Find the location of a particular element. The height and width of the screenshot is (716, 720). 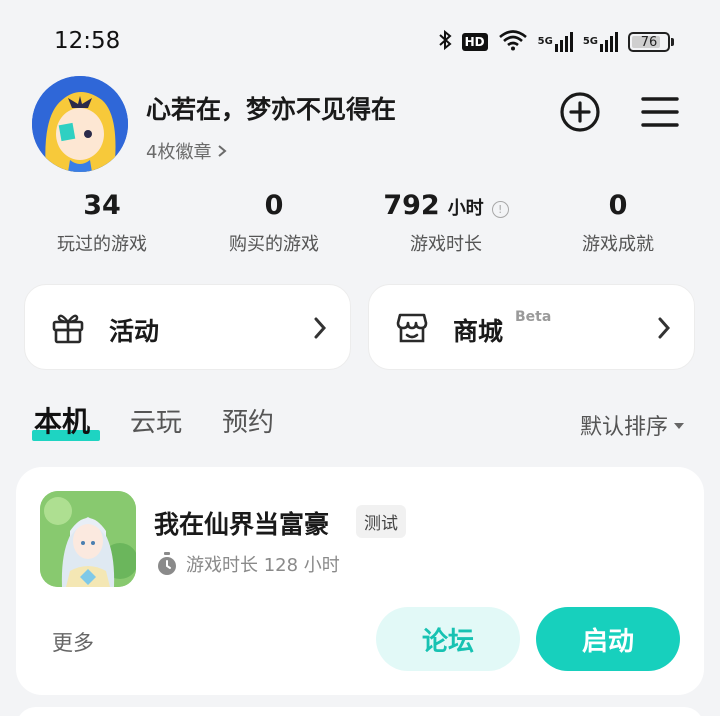

tab-reserve: 预约 is located at coordinates (248, 420).